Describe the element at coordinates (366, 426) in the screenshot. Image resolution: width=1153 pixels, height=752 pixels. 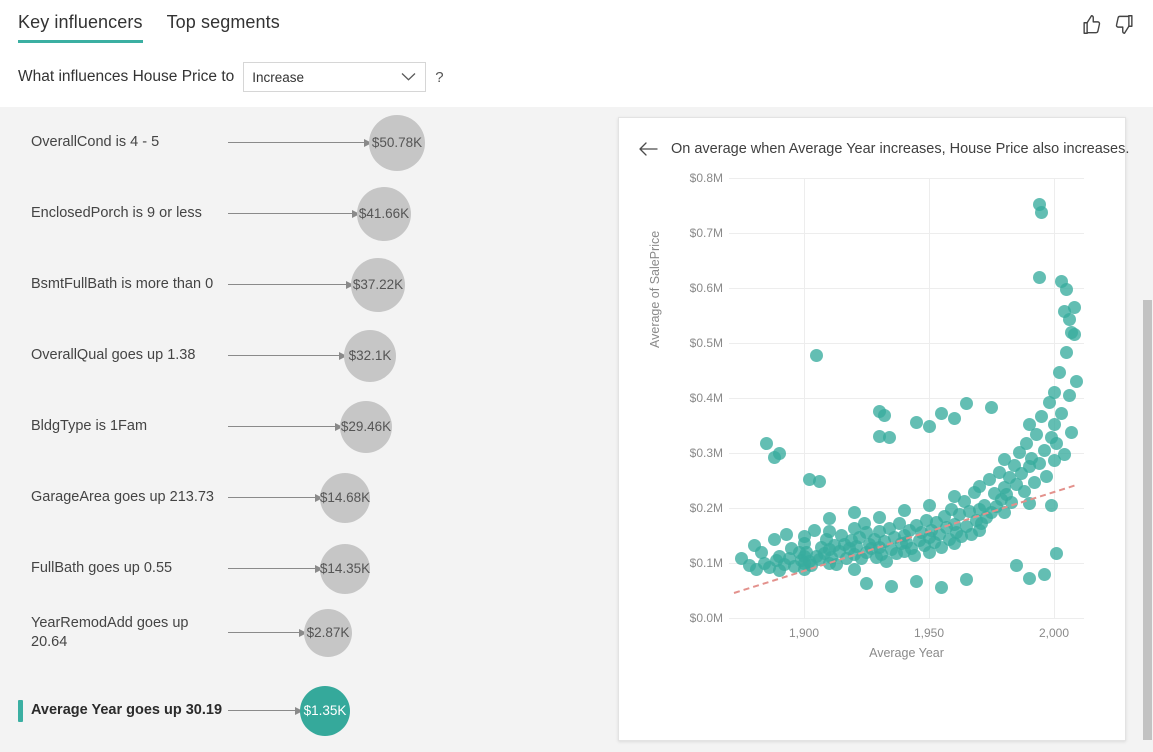
I see `influencer-value-bubble: $29.46K` at that location.